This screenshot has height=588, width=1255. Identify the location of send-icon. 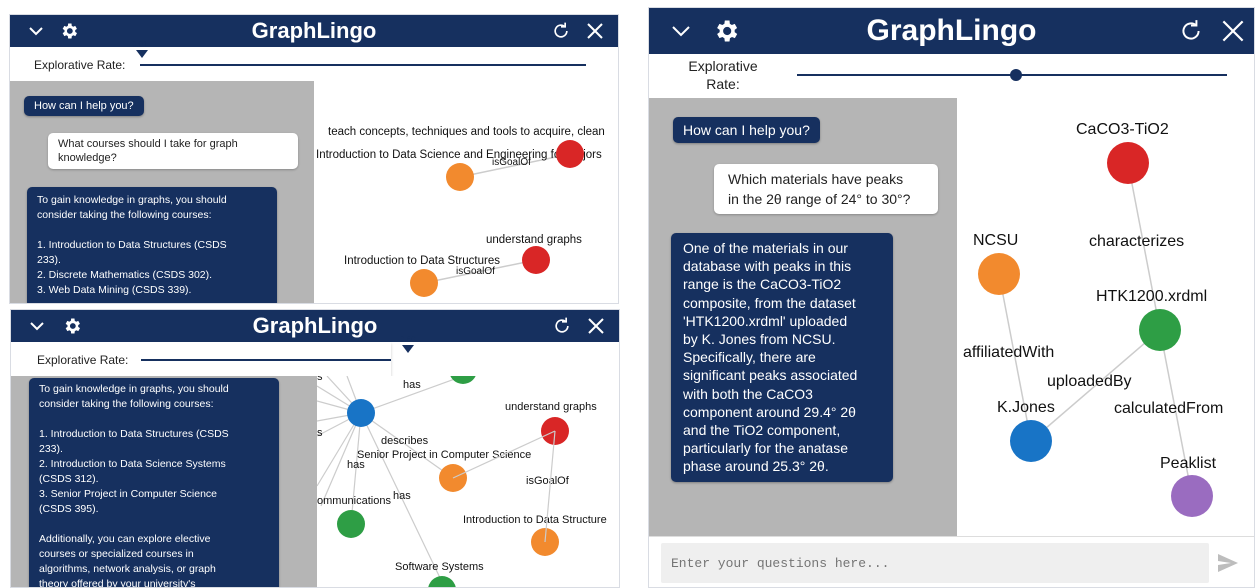
(1228, 563).